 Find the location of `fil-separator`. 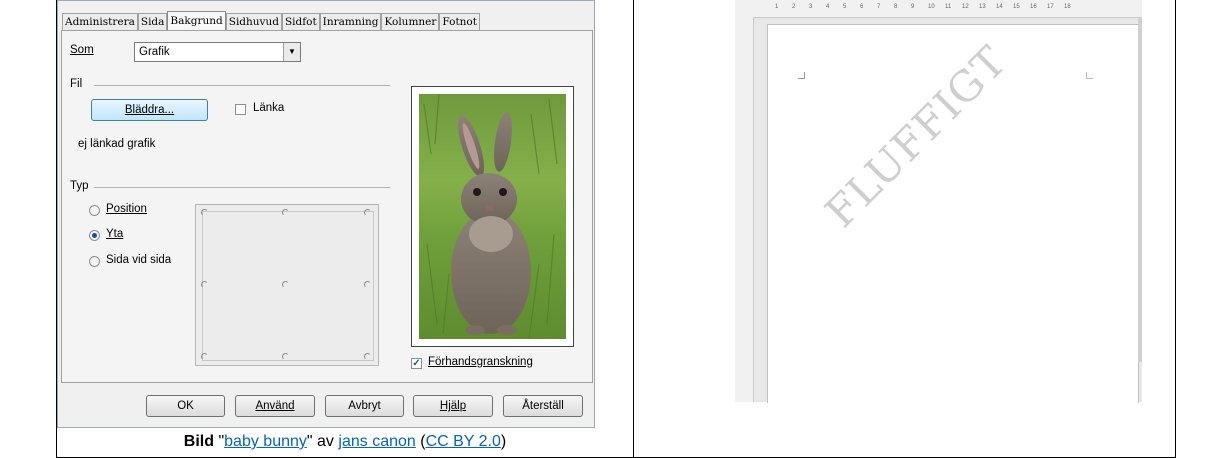

fil-separator is located at coordinates (242, 85).